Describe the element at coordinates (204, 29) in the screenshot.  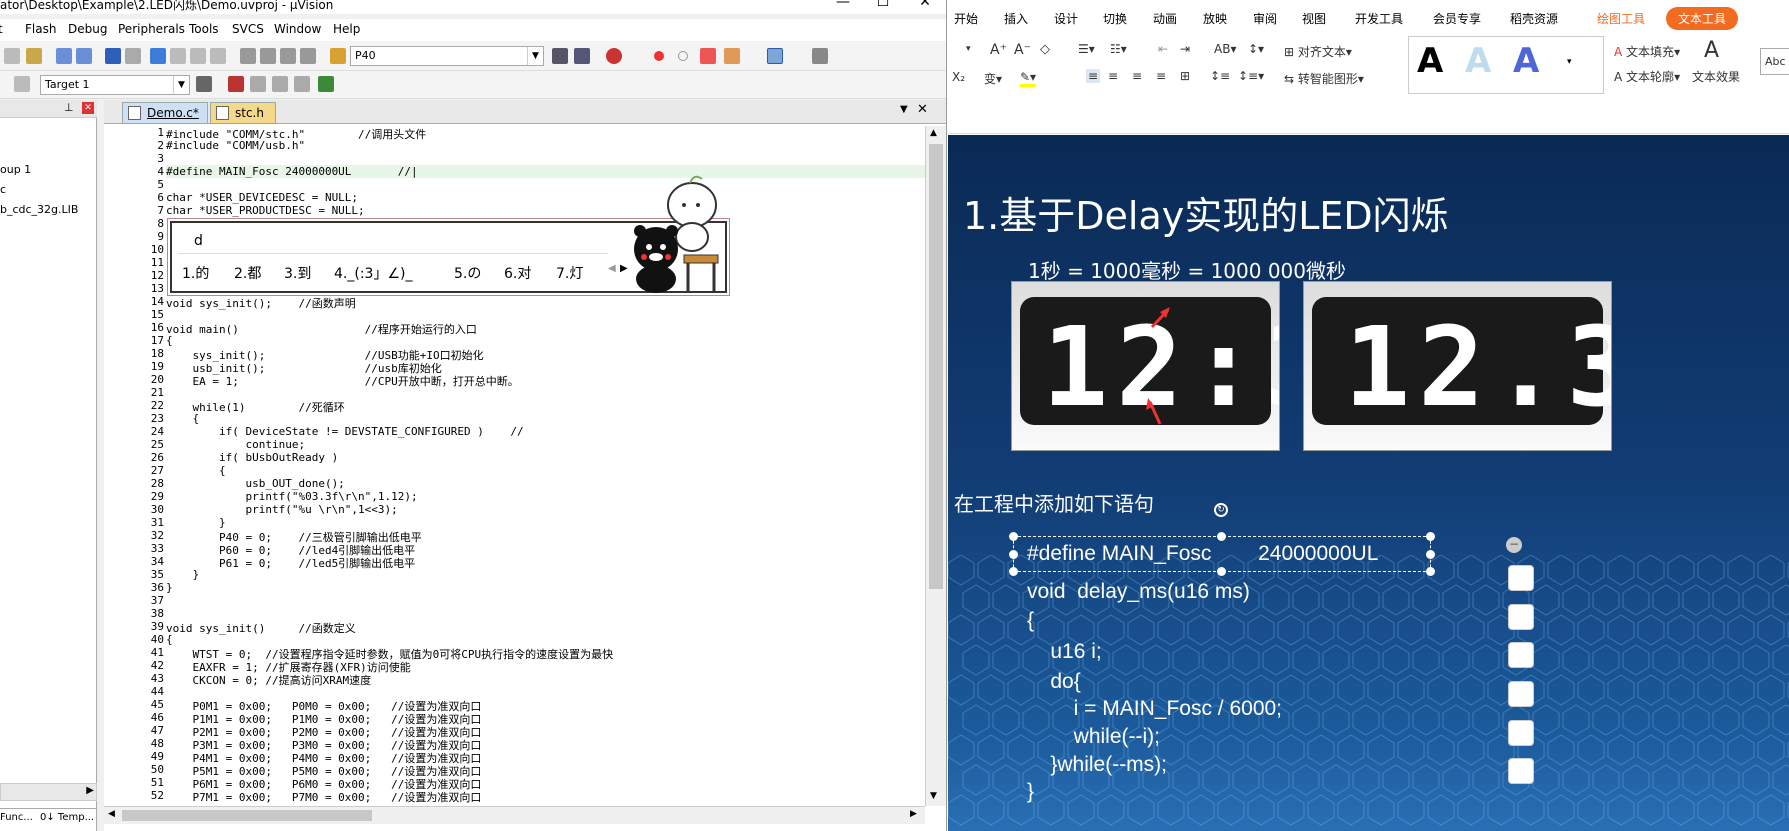
I see `menu-tools: Tools` at that location.